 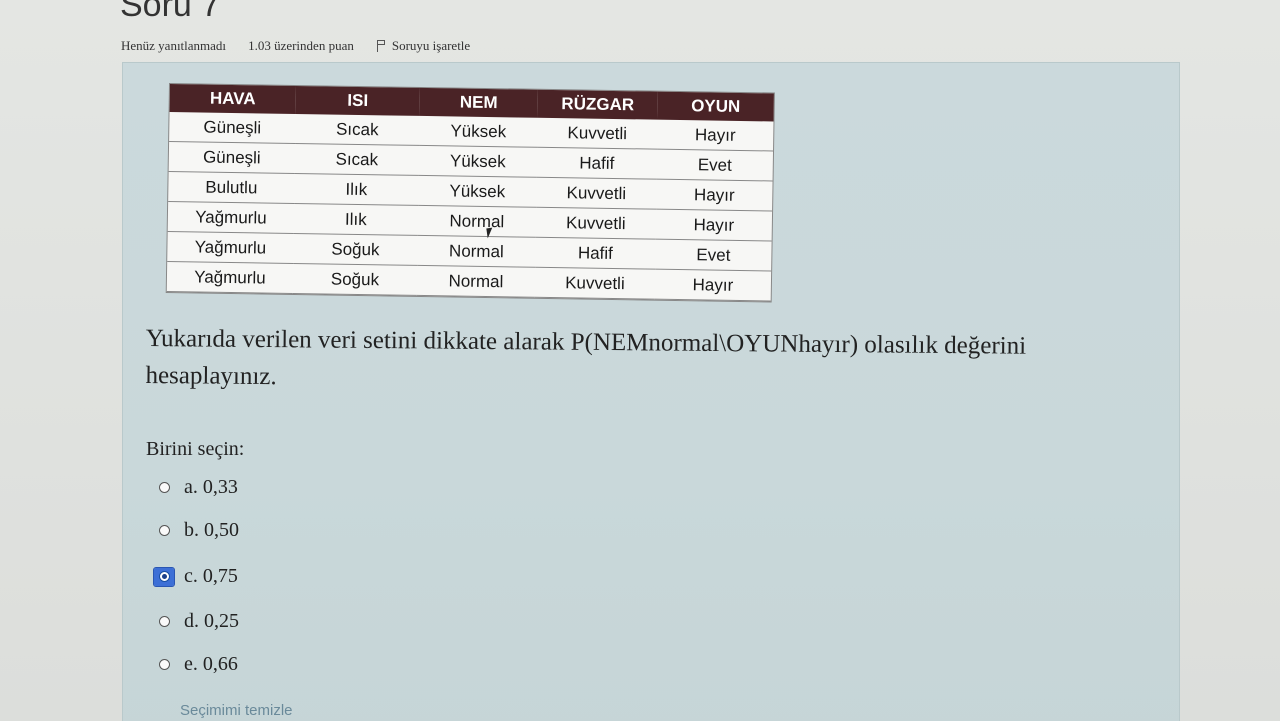 I want to click on table-header-cell: HAVA, so click(x=232, y=99).